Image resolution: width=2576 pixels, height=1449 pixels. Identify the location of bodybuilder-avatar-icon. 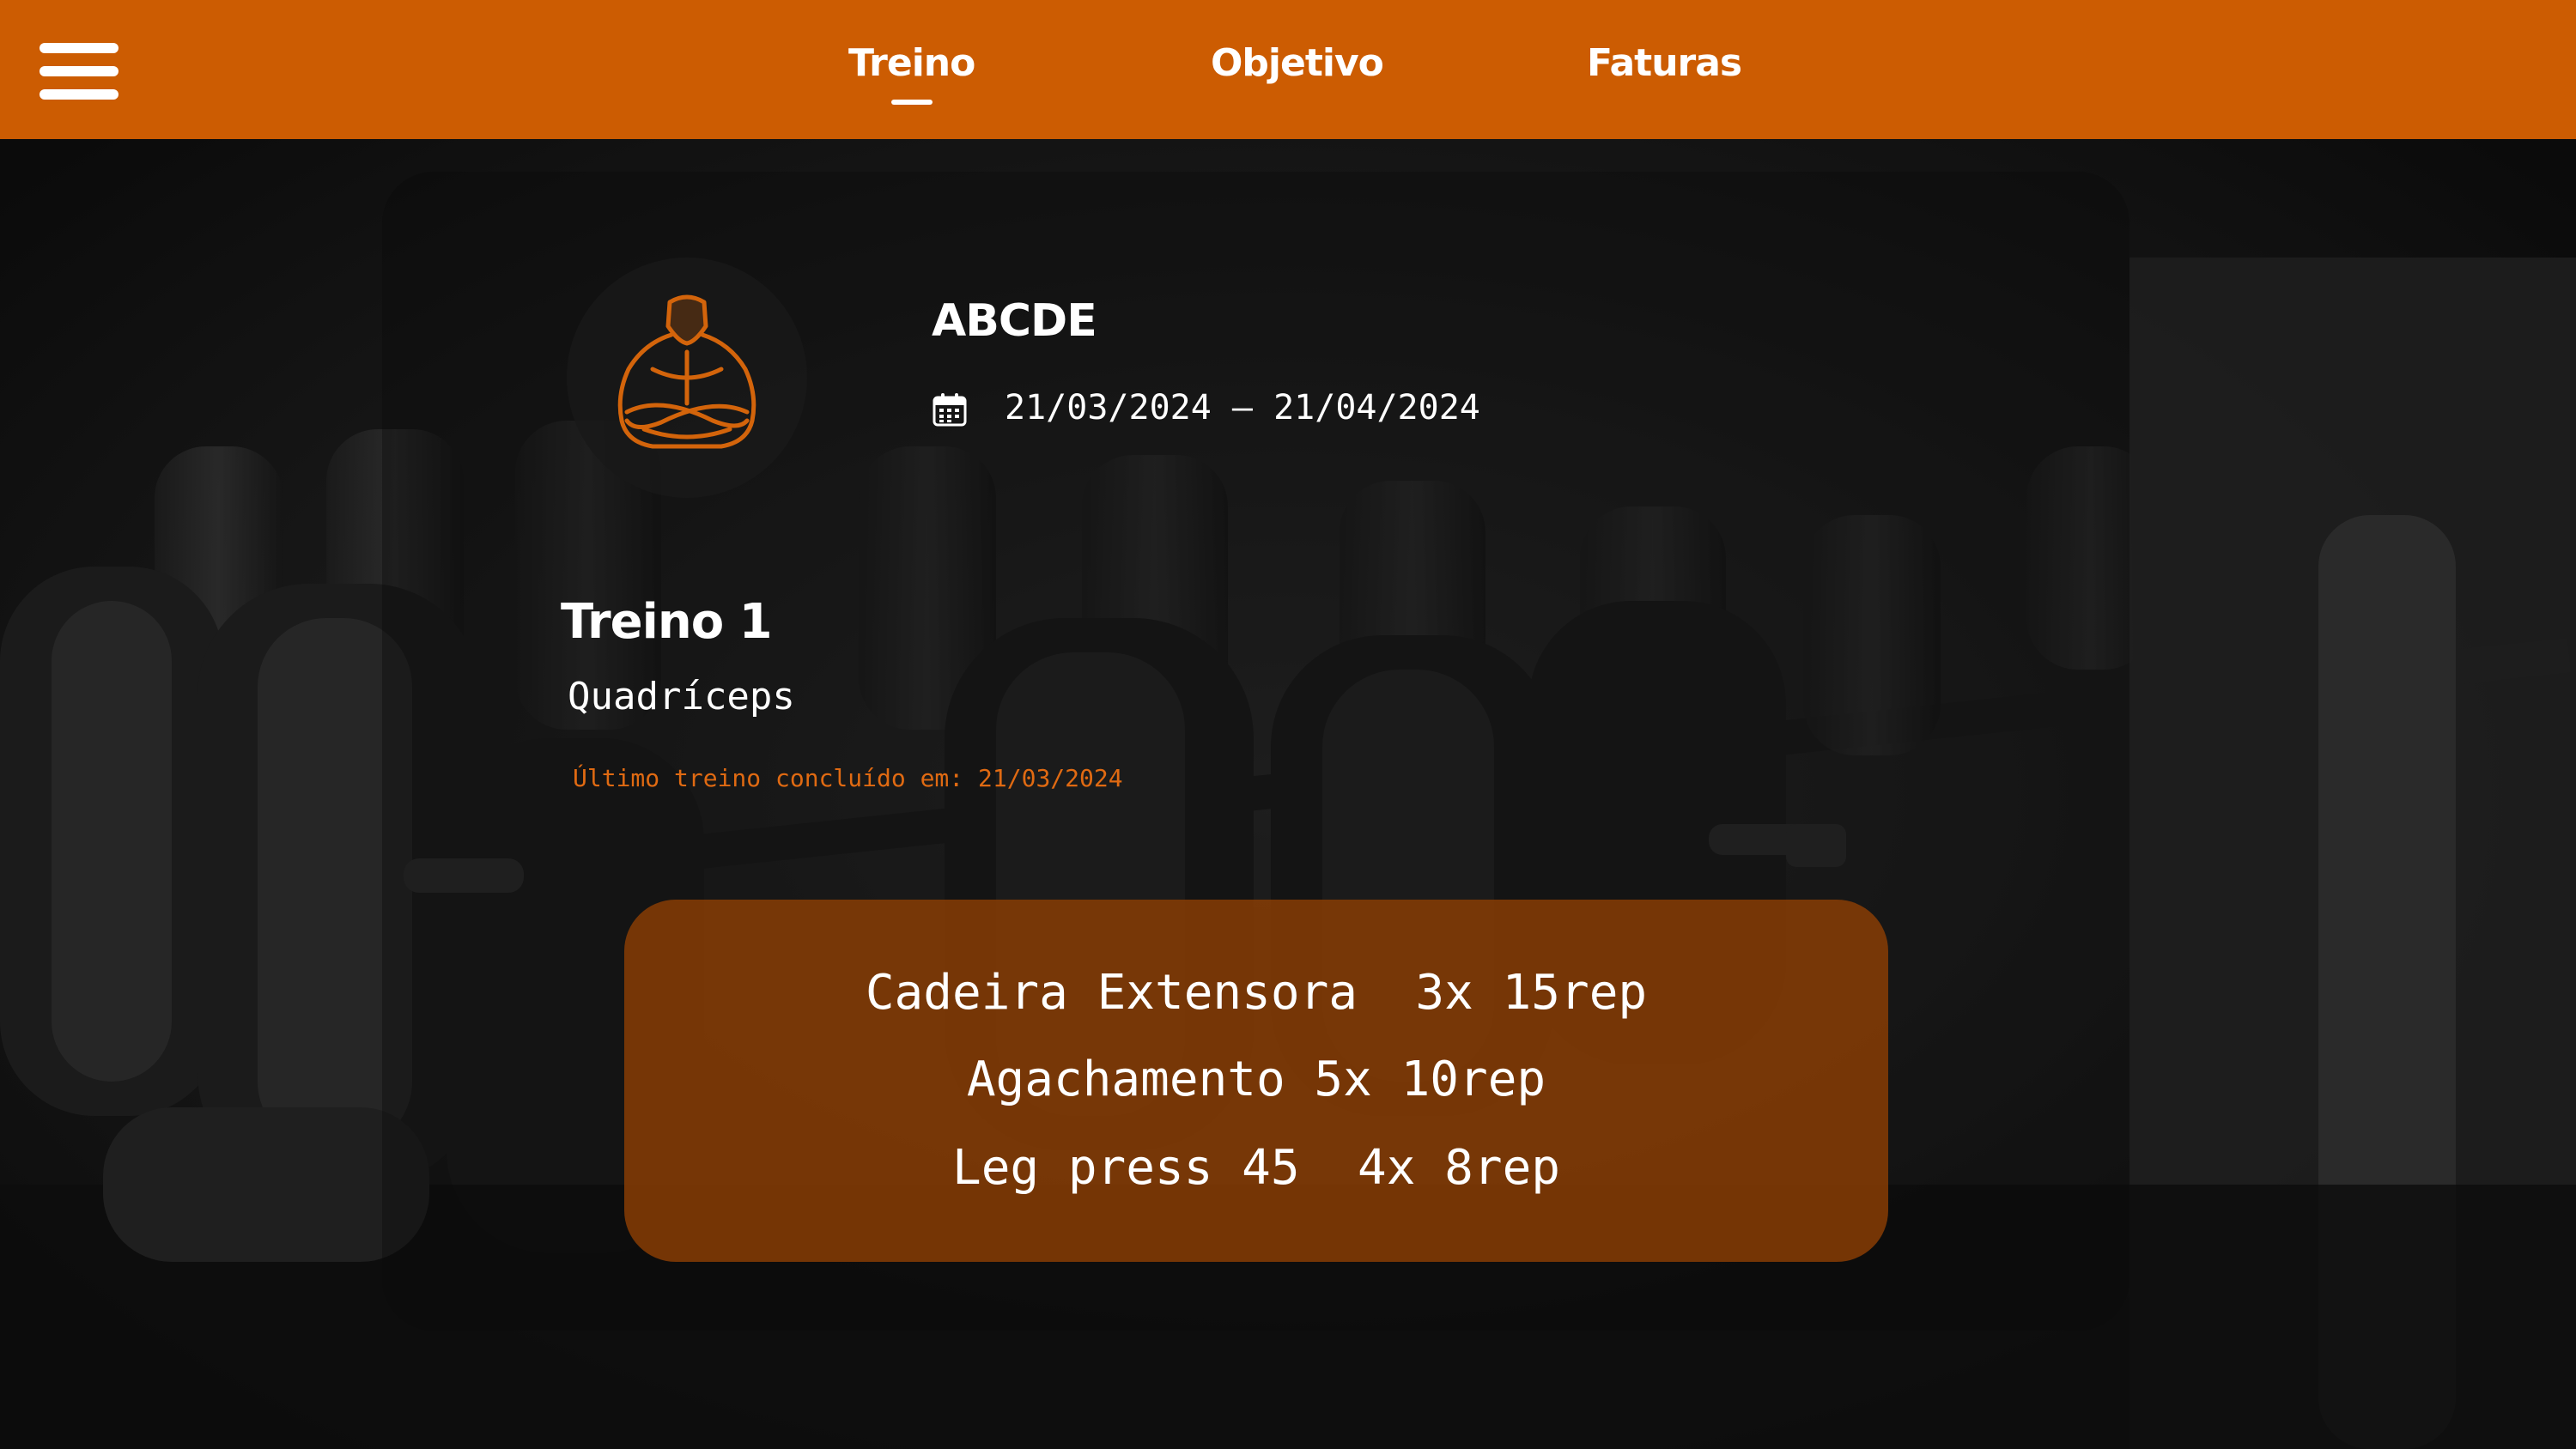
(686, 371).